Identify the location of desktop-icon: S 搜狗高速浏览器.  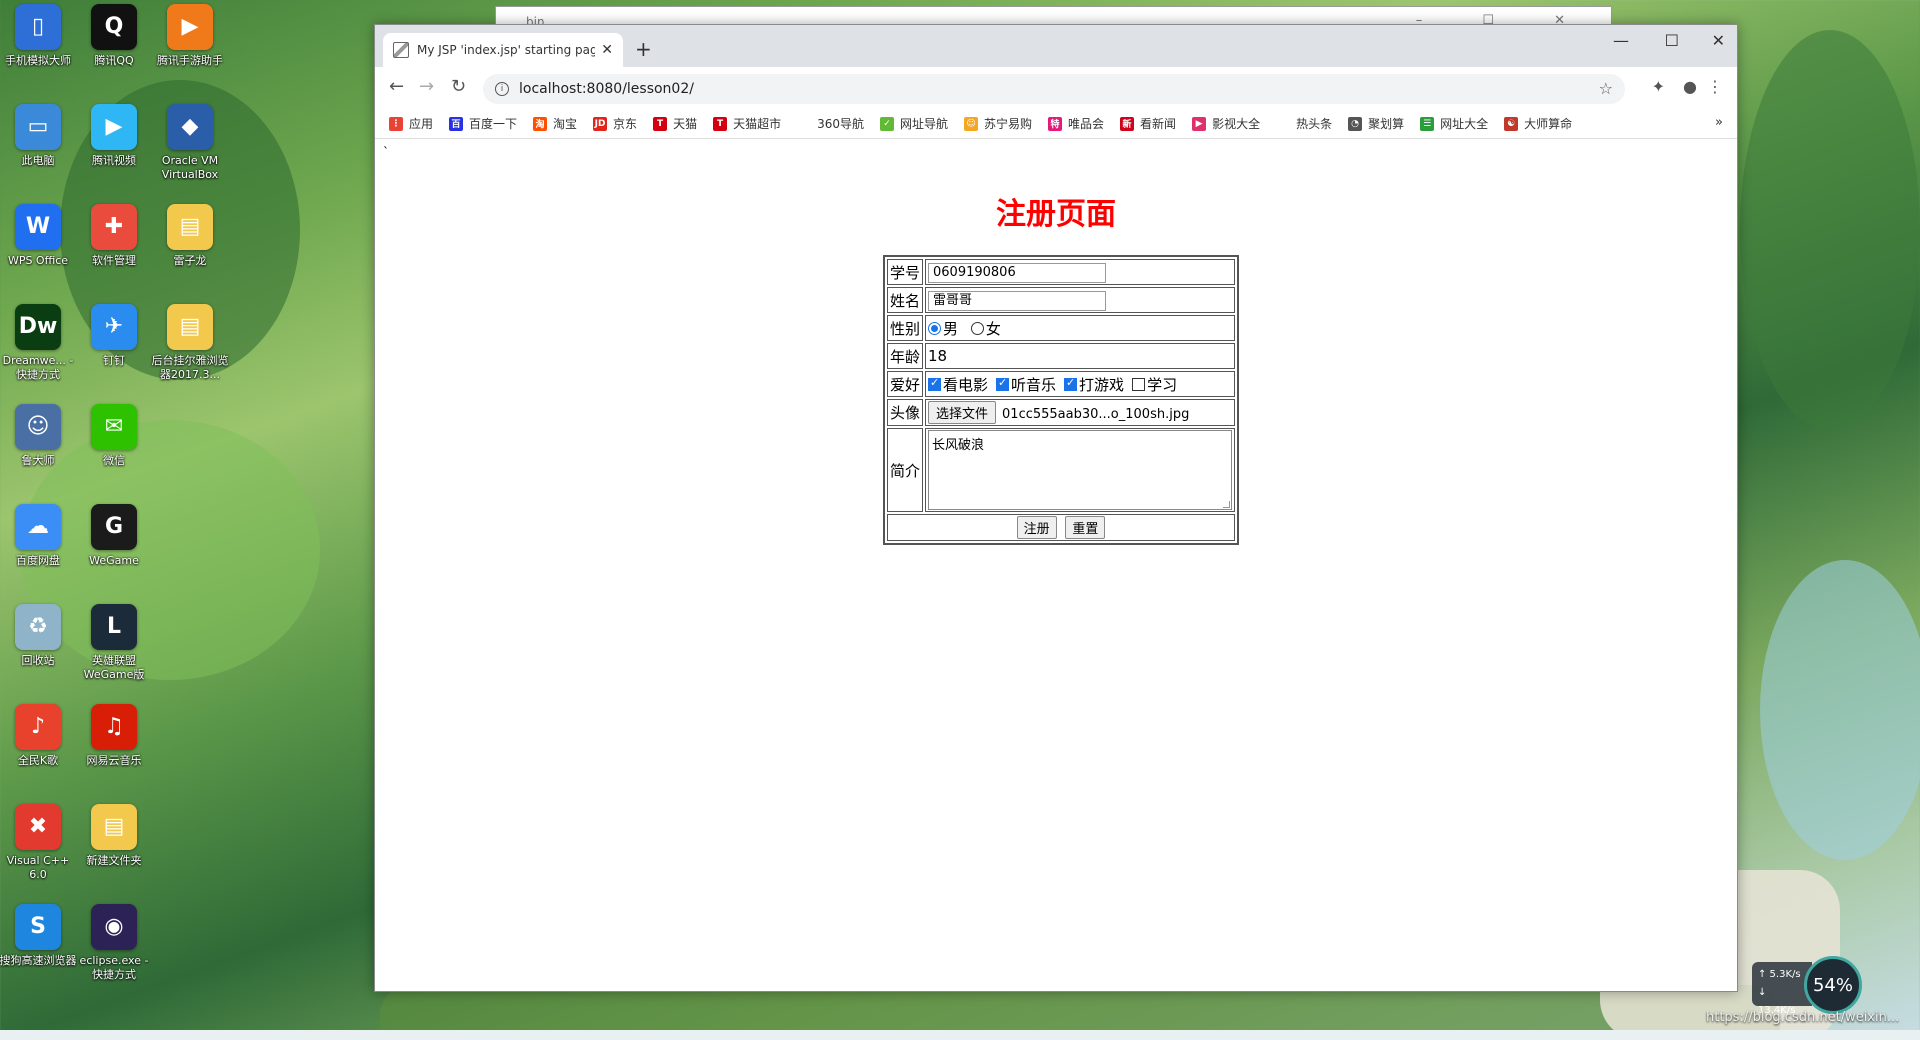
(39, 936).